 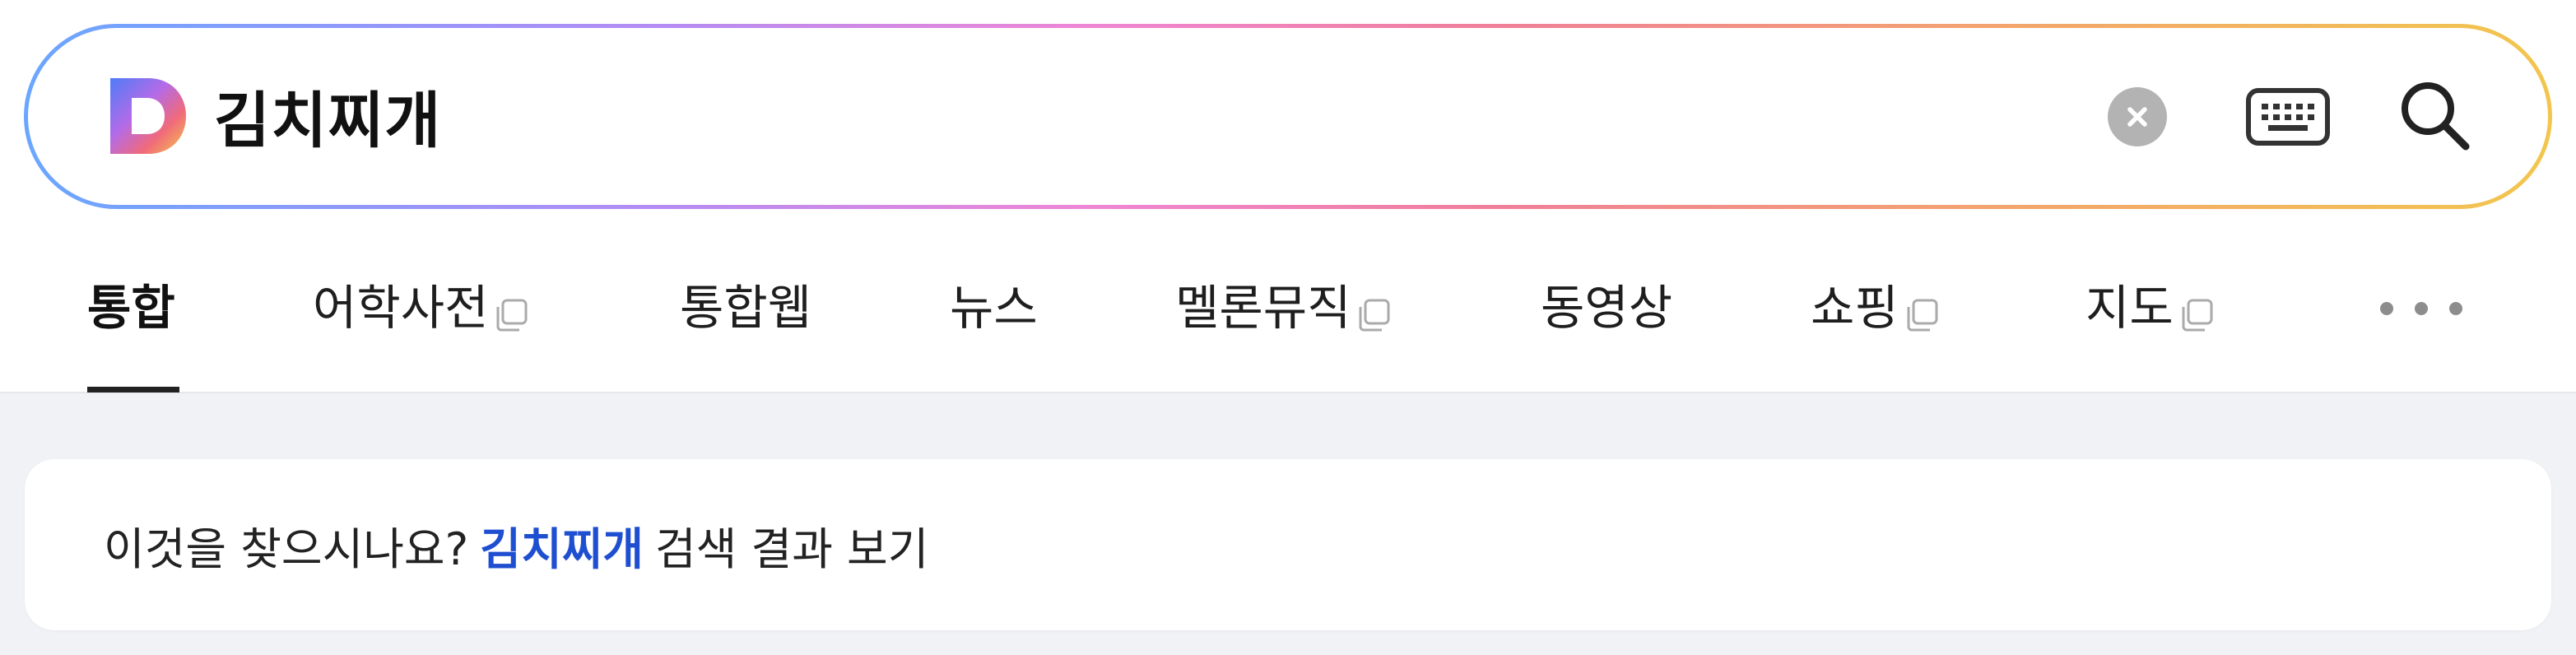 I want to click on tab-label: 쇼핑, so click(x=1855, y=308).